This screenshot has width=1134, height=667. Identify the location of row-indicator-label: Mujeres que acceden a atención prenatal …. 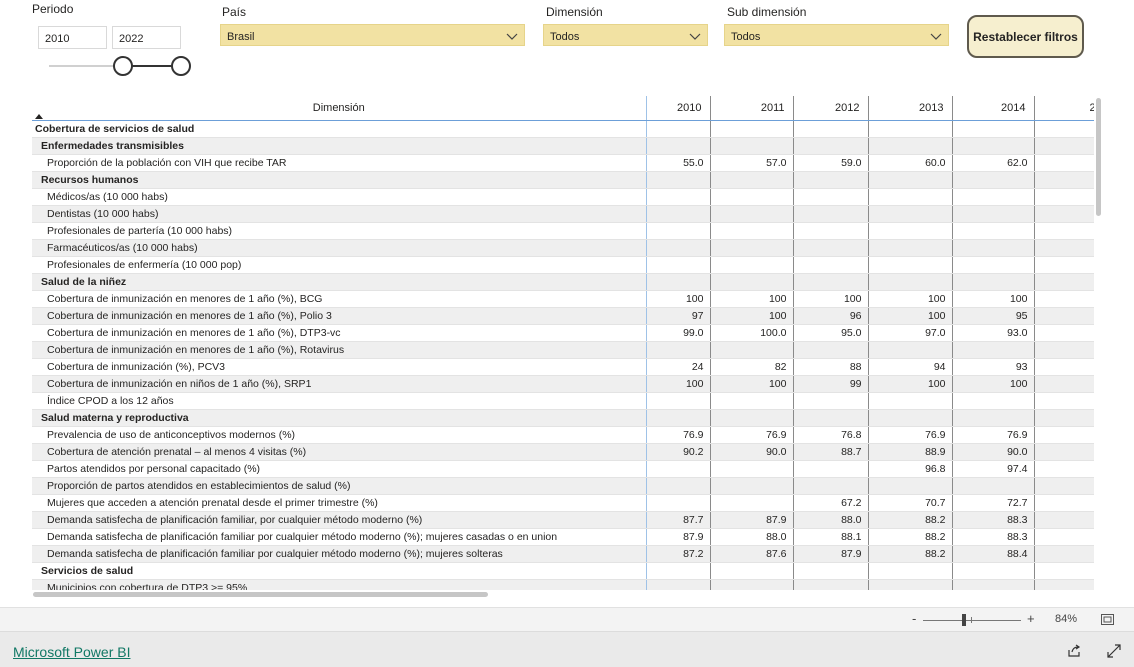
(339, 503).